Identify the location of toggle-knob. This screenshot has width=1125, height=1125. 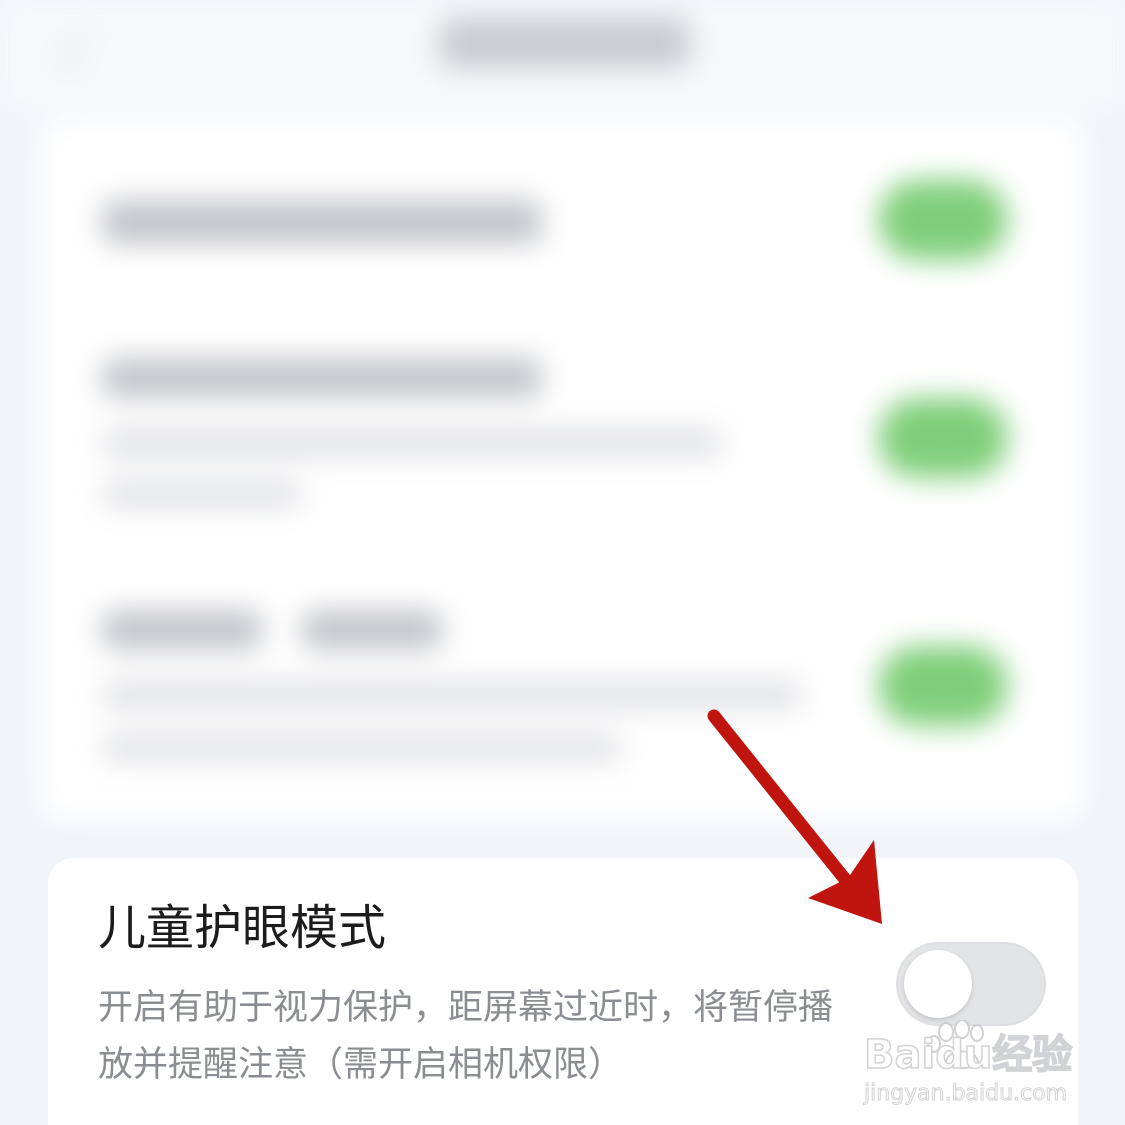
(938, 984).